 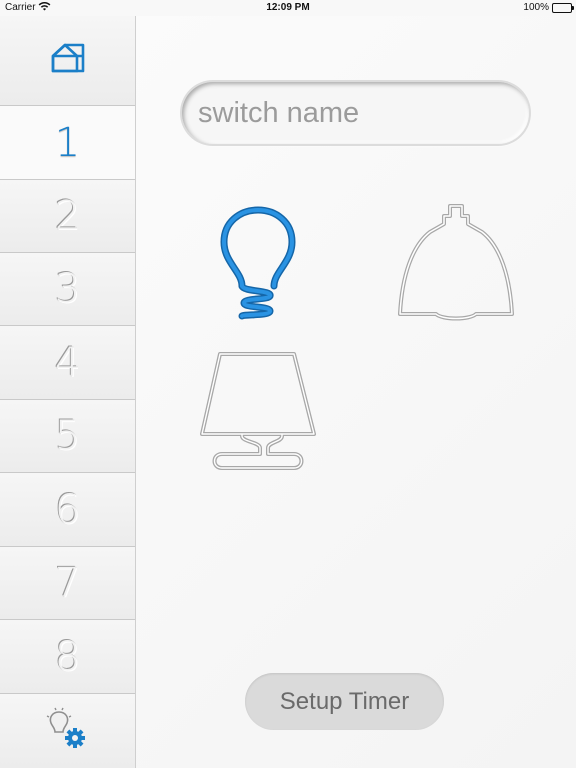 I want to click on sidebar-item-5: 5, so click(x=67, y=436).